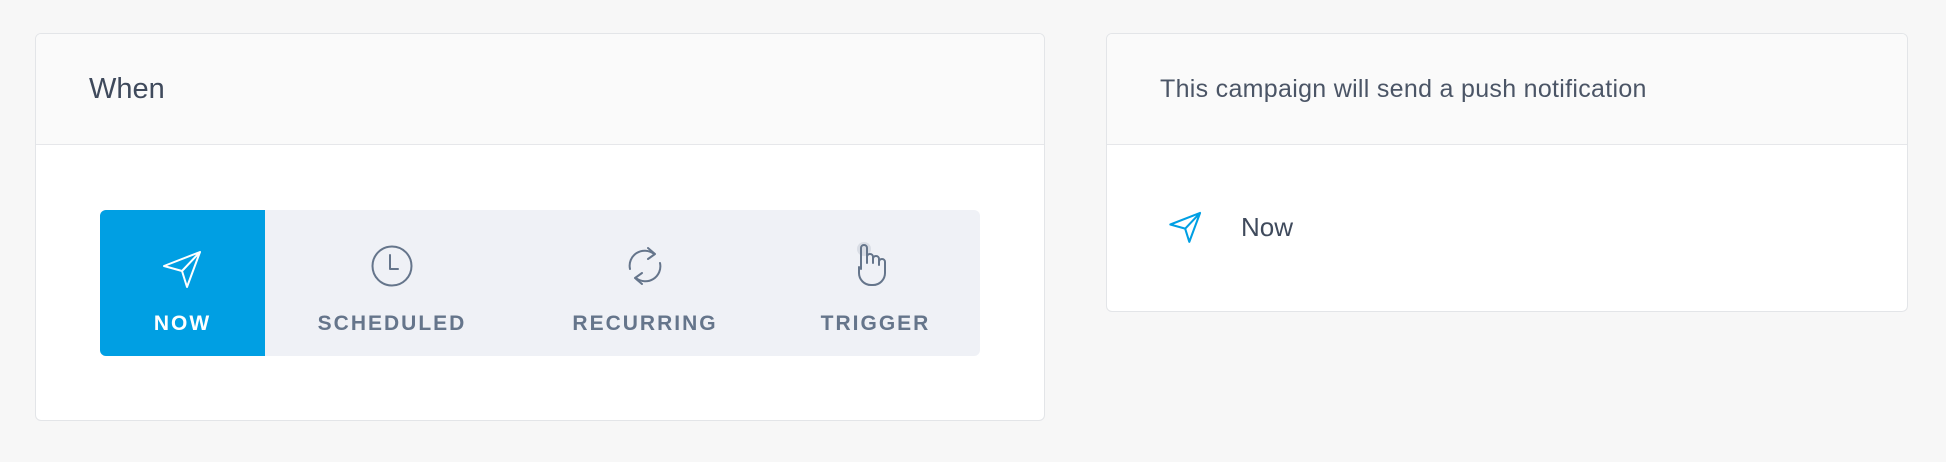 Image resolution: width=1946 pixels, height=462 pixels. Describe the element at coordinates (1267, 226) in the screenshot. I see `summary-schedule-value: Now` at that location.